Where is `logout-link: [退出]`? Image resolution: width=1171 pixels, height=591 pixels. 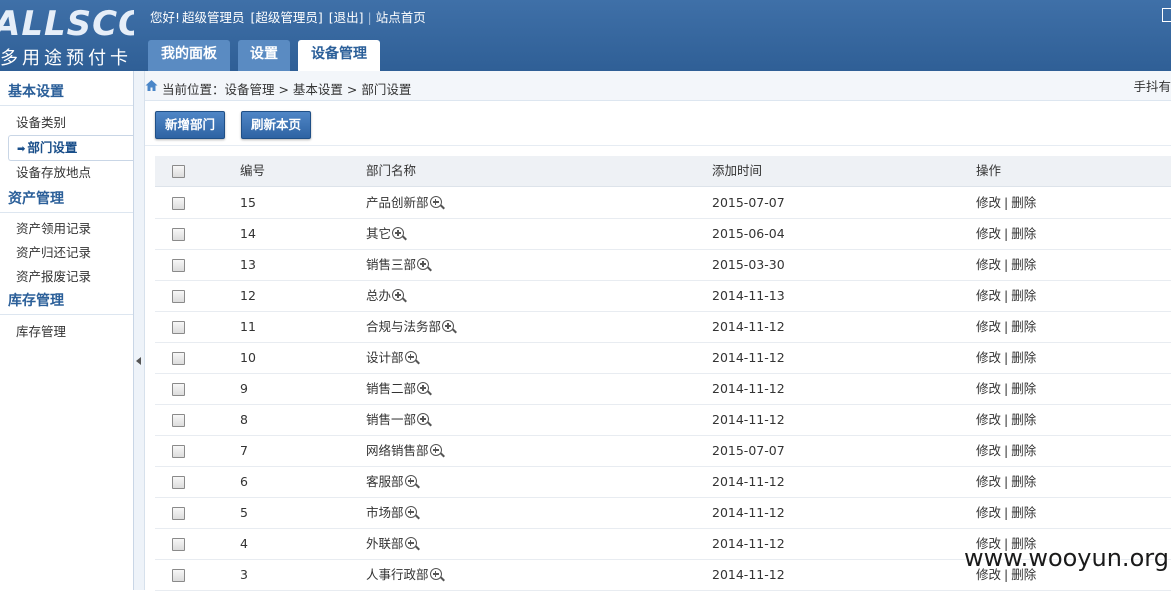 logout-link: [退出] is located at coordinates (346, 17).